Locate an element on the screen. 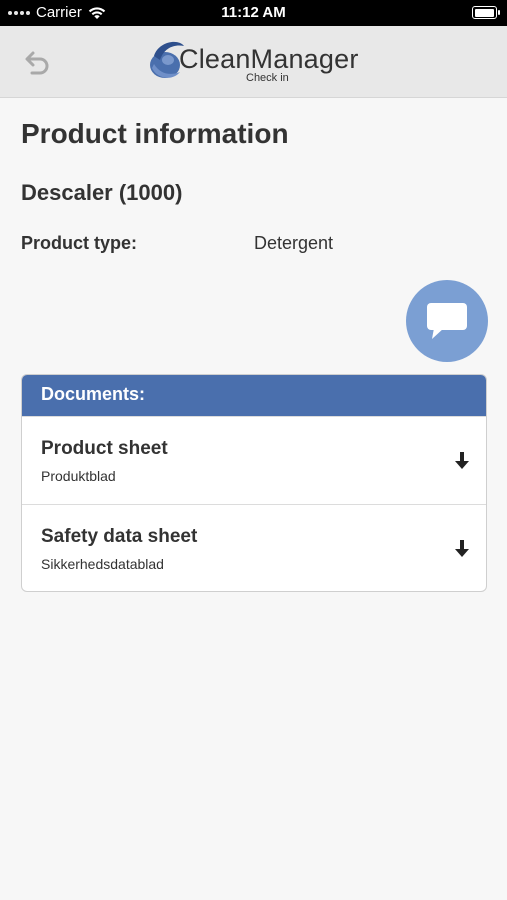  documents-header: Documents: is located at coordinates (254, 395).